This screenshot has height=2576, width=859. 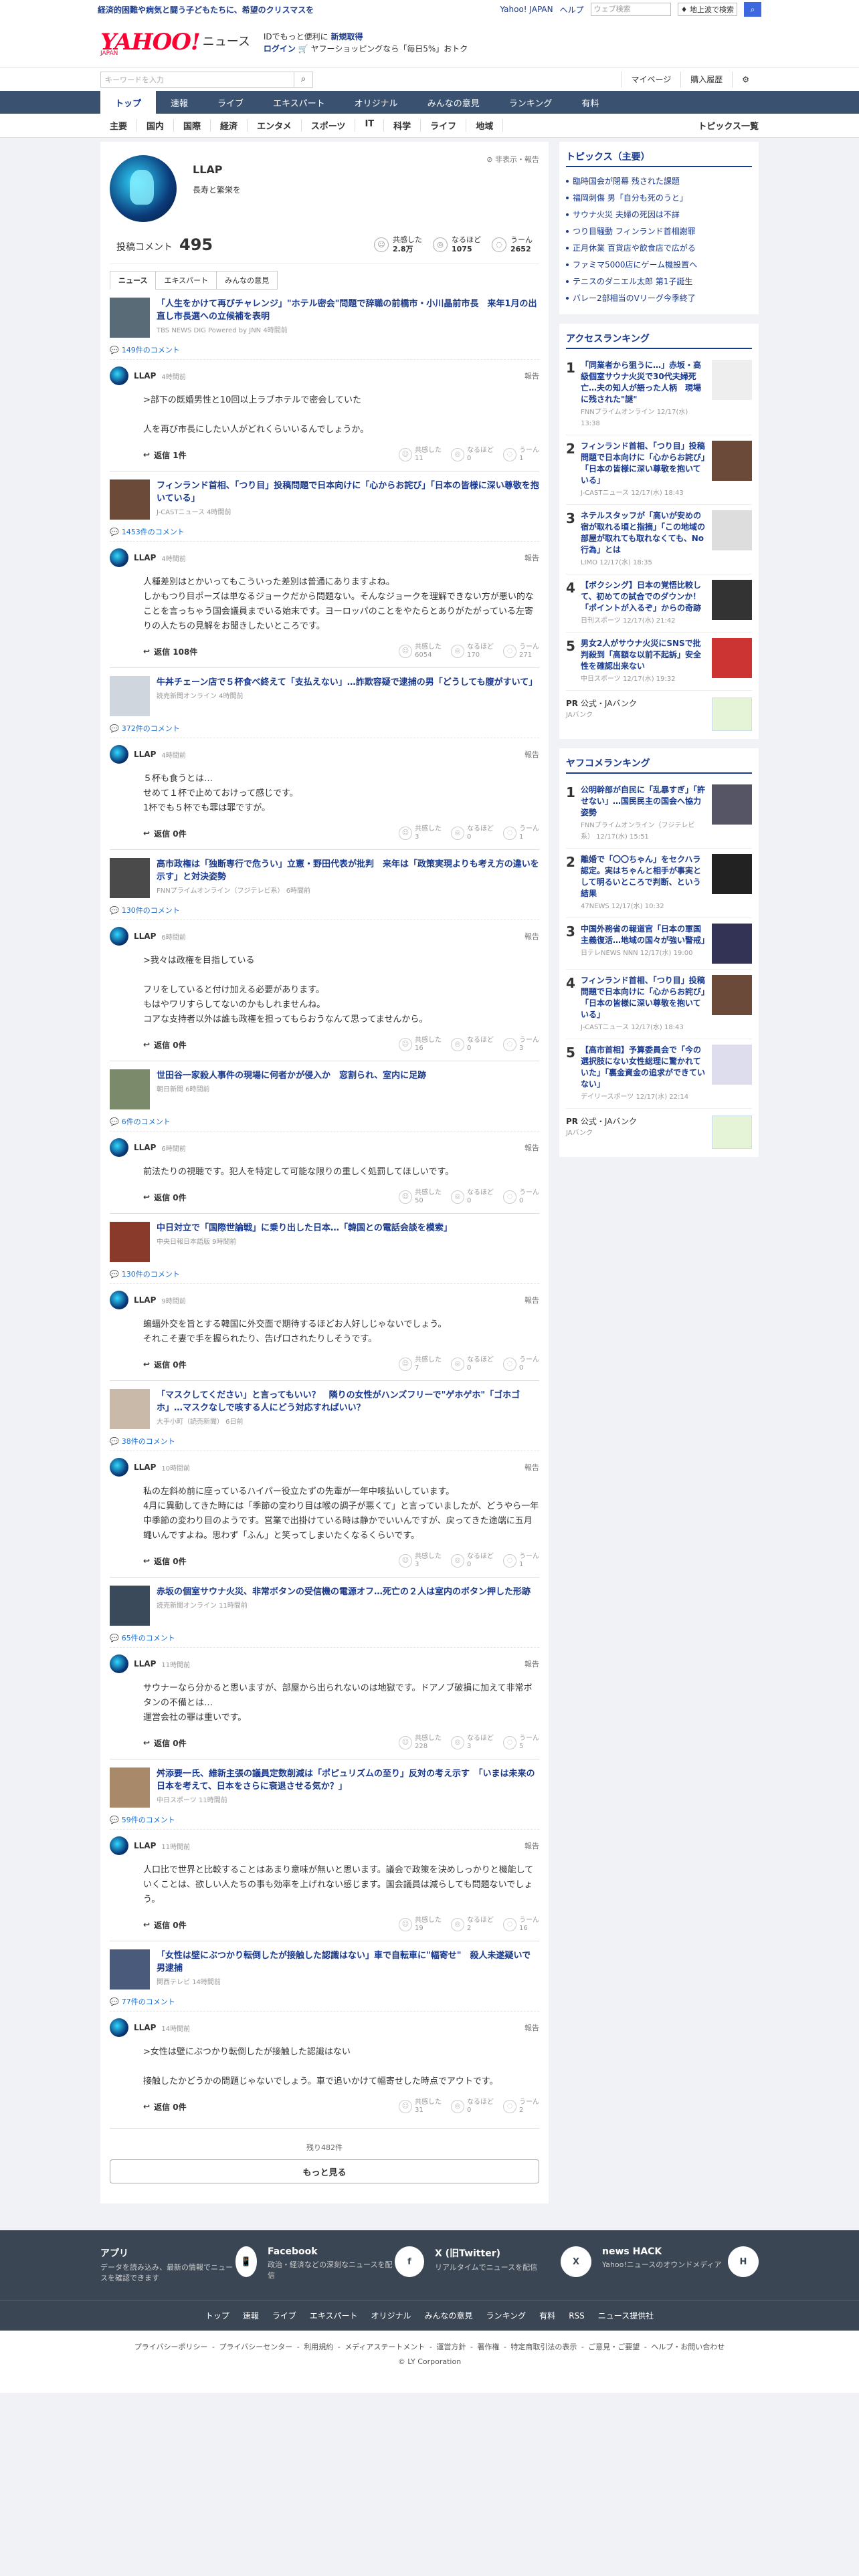 I want to click on empathy-button: ☺ 共感した 11, so click(x=421, y=455).